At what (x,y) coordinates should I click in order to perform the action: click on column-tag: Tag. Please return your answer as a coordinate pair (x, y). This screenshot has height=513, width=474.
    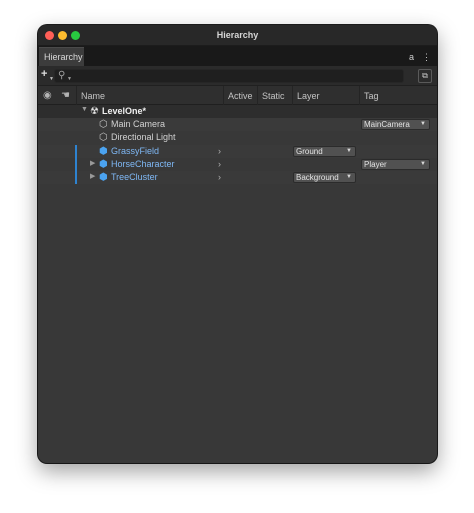
    Looking at the image, I should click on (398, 95).